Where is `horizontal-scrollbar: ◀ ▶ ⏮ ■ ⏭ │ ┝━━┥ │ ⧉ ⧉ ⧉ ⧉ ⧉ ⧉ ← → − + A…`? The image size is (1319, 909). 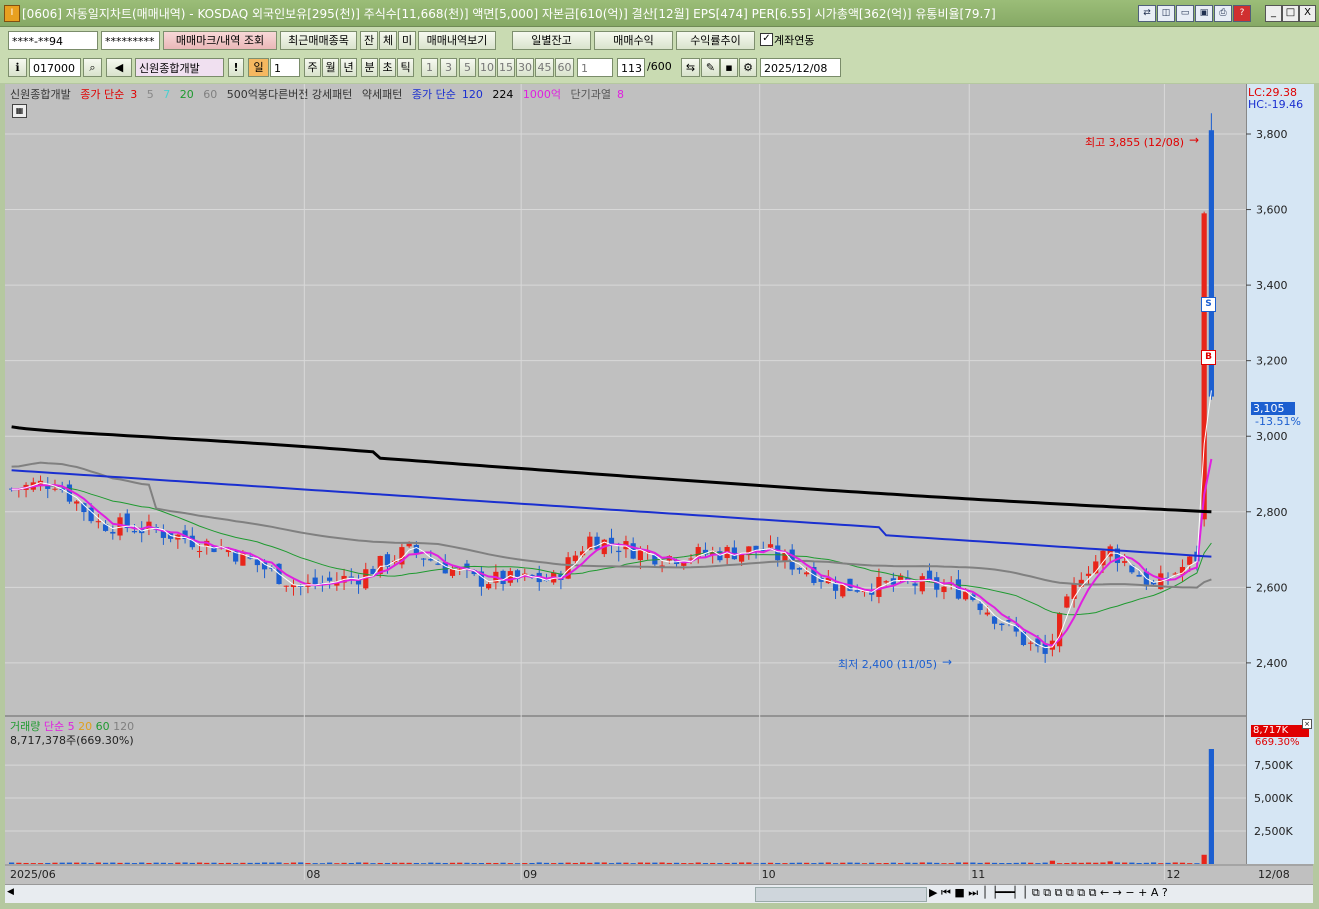
horizontal-scrollbar: ◀ ▶ ⏮ ■ ⏭ │ ┝━━┥ │ ⧉ ⧉ ⧉ ⧉ ⧉ ⧉ ← → − + A… is located at coordinates (659, 893).